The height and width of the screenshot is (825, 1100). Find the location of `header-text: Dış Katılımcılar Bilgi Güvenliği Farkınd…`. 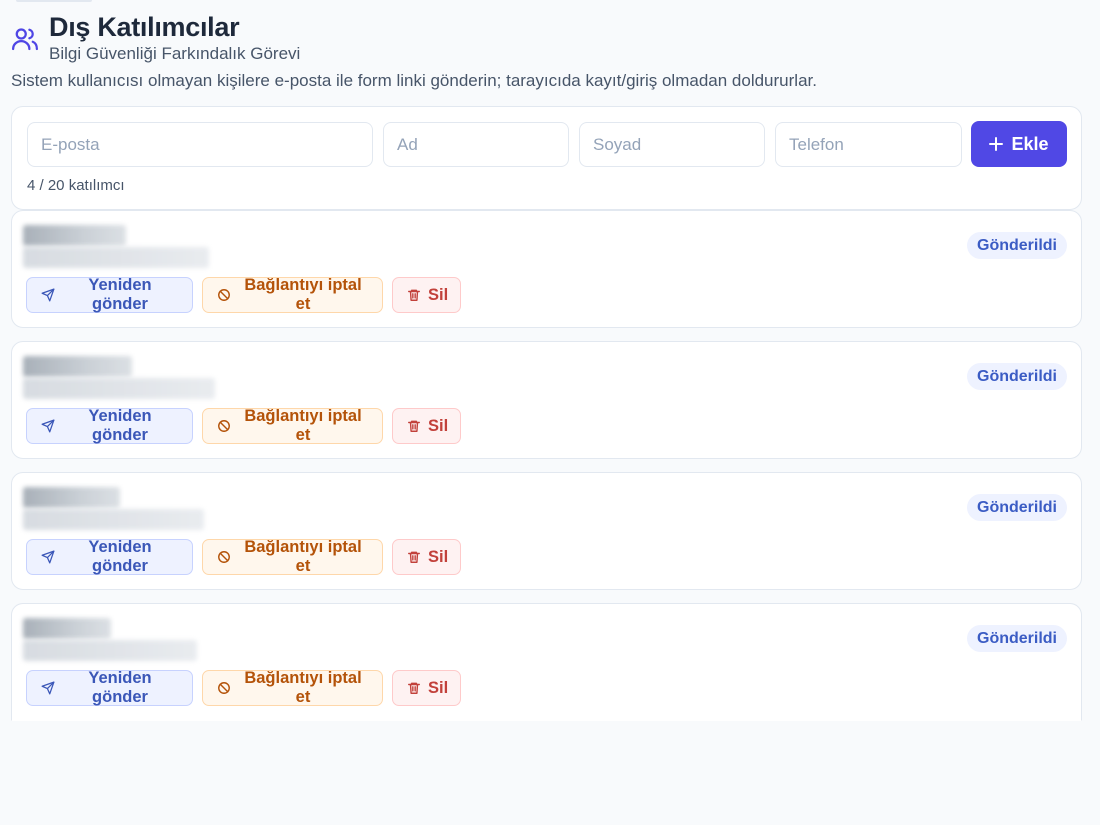

header-text: Dış Katılımcılar Bilgi Güvenliği Farkınd… is located at coordinates (174, 38).